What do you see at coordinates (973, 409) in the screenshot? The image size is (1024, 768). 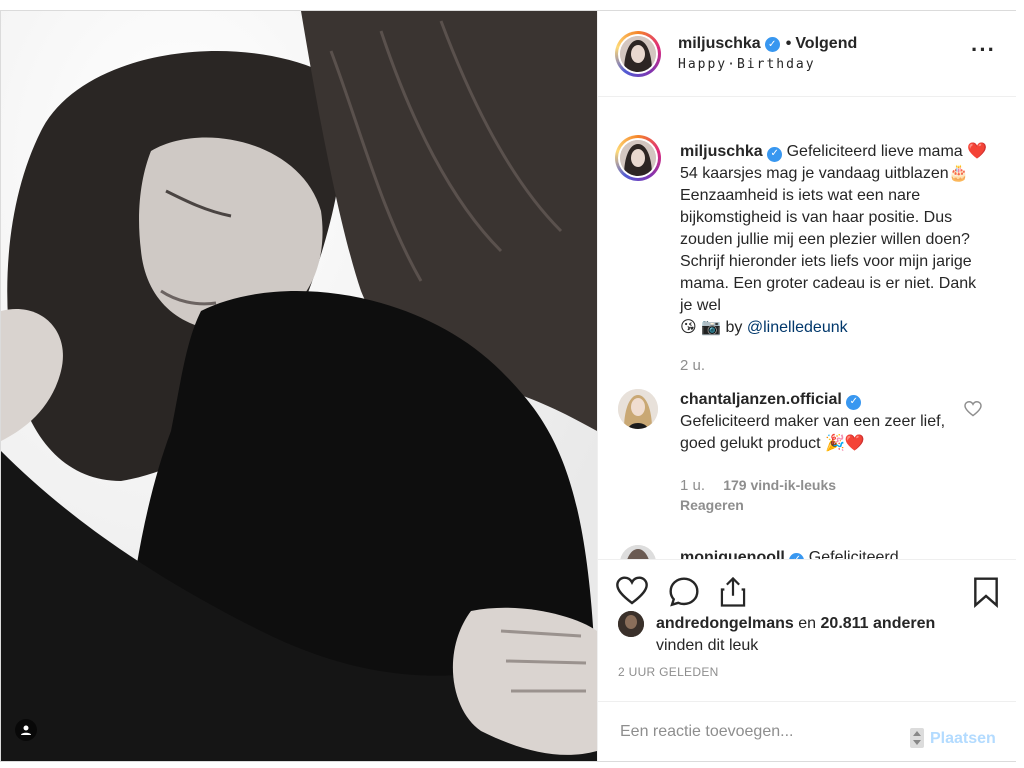 I see `comment-like-heart-icon` at bounding box center [973, 409].